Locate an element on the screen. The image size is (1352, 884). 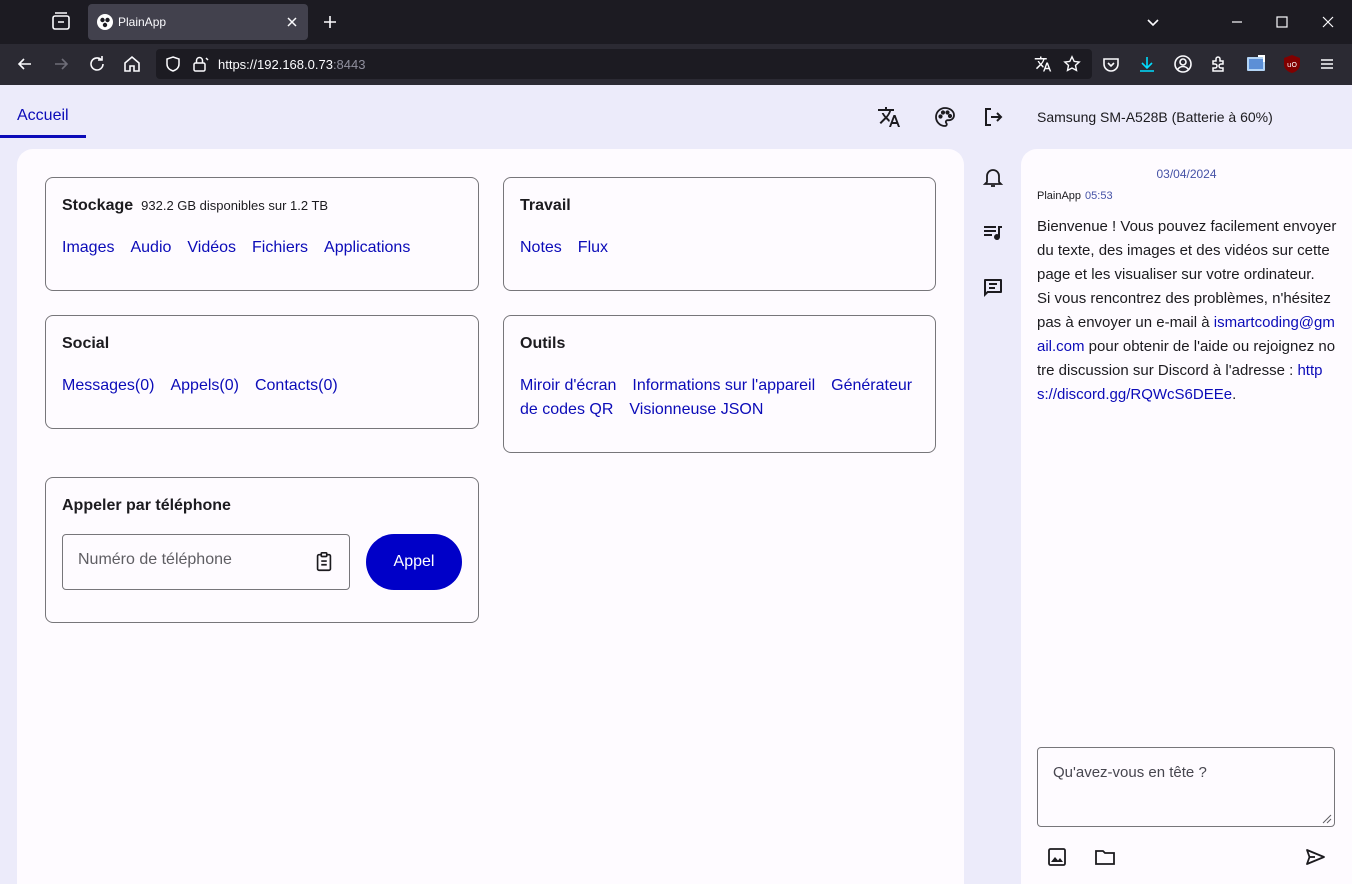
chat-message-icon is located at coordinates (993, 288).